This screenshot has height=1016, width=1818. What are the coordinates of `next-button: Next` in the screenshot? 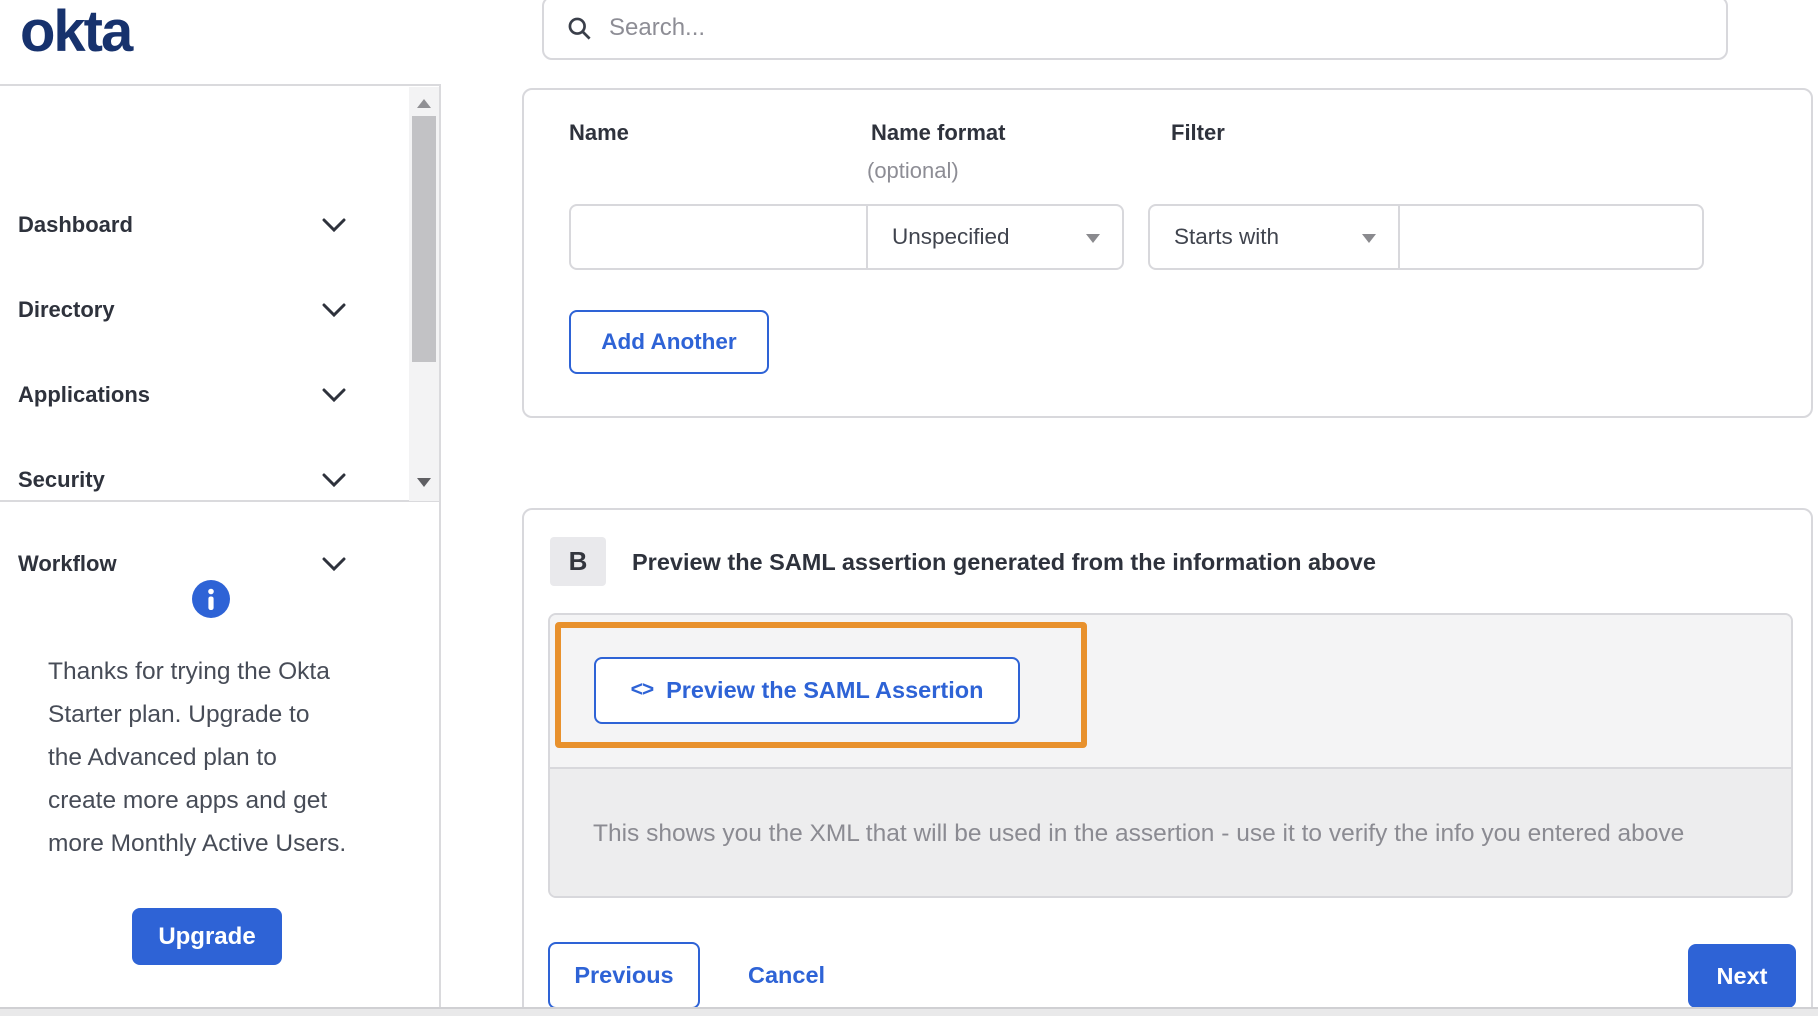 It's located at (1742, 976).